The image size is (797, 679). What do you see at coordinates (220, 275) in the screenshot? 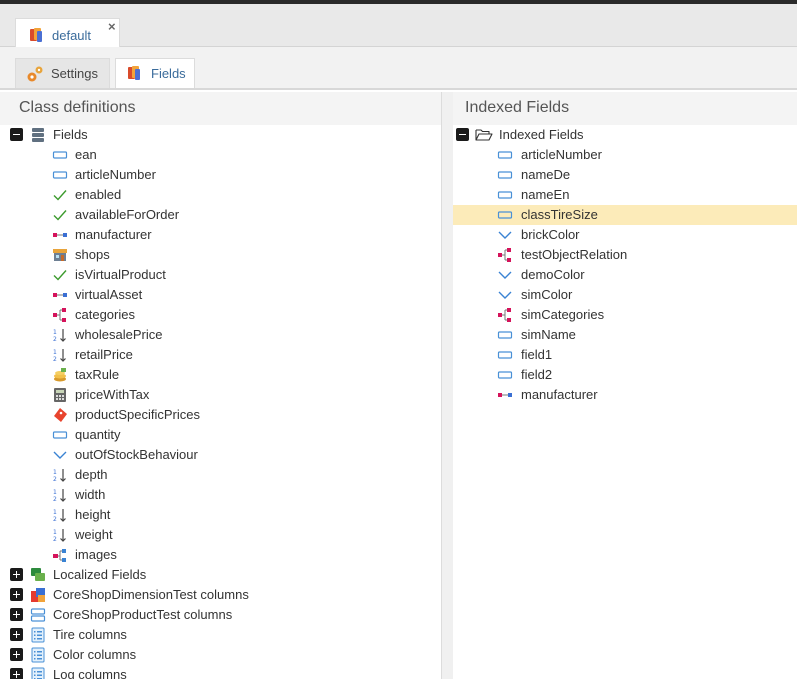
I see `tree-node-field: isVirtualProduct` at bounding box center [220, 275].